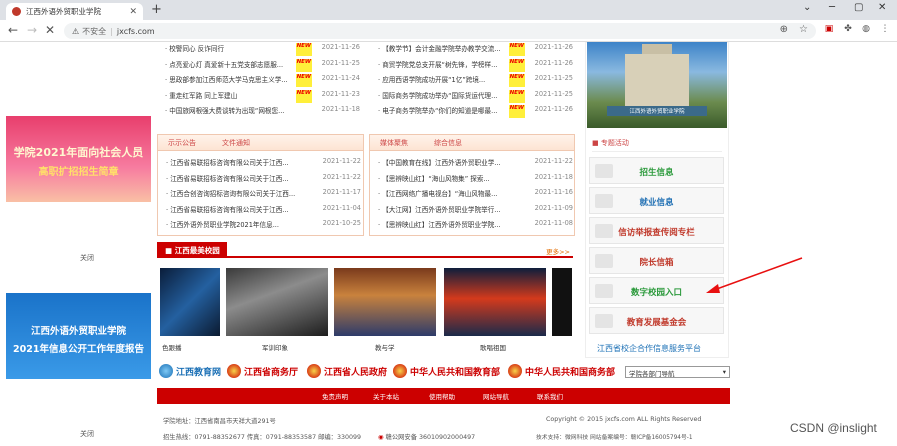  I want to click on logo-link: 中华人民共和国商务部, so click(561, 371).